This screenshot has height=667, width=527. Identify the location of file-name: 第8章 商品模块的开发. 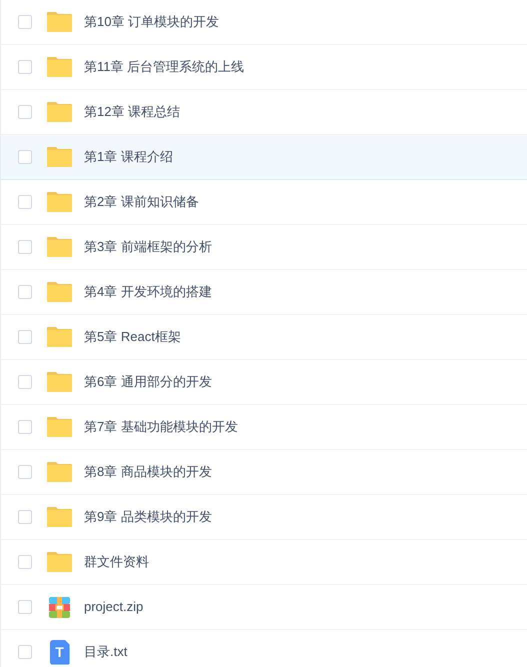
(148, 472).